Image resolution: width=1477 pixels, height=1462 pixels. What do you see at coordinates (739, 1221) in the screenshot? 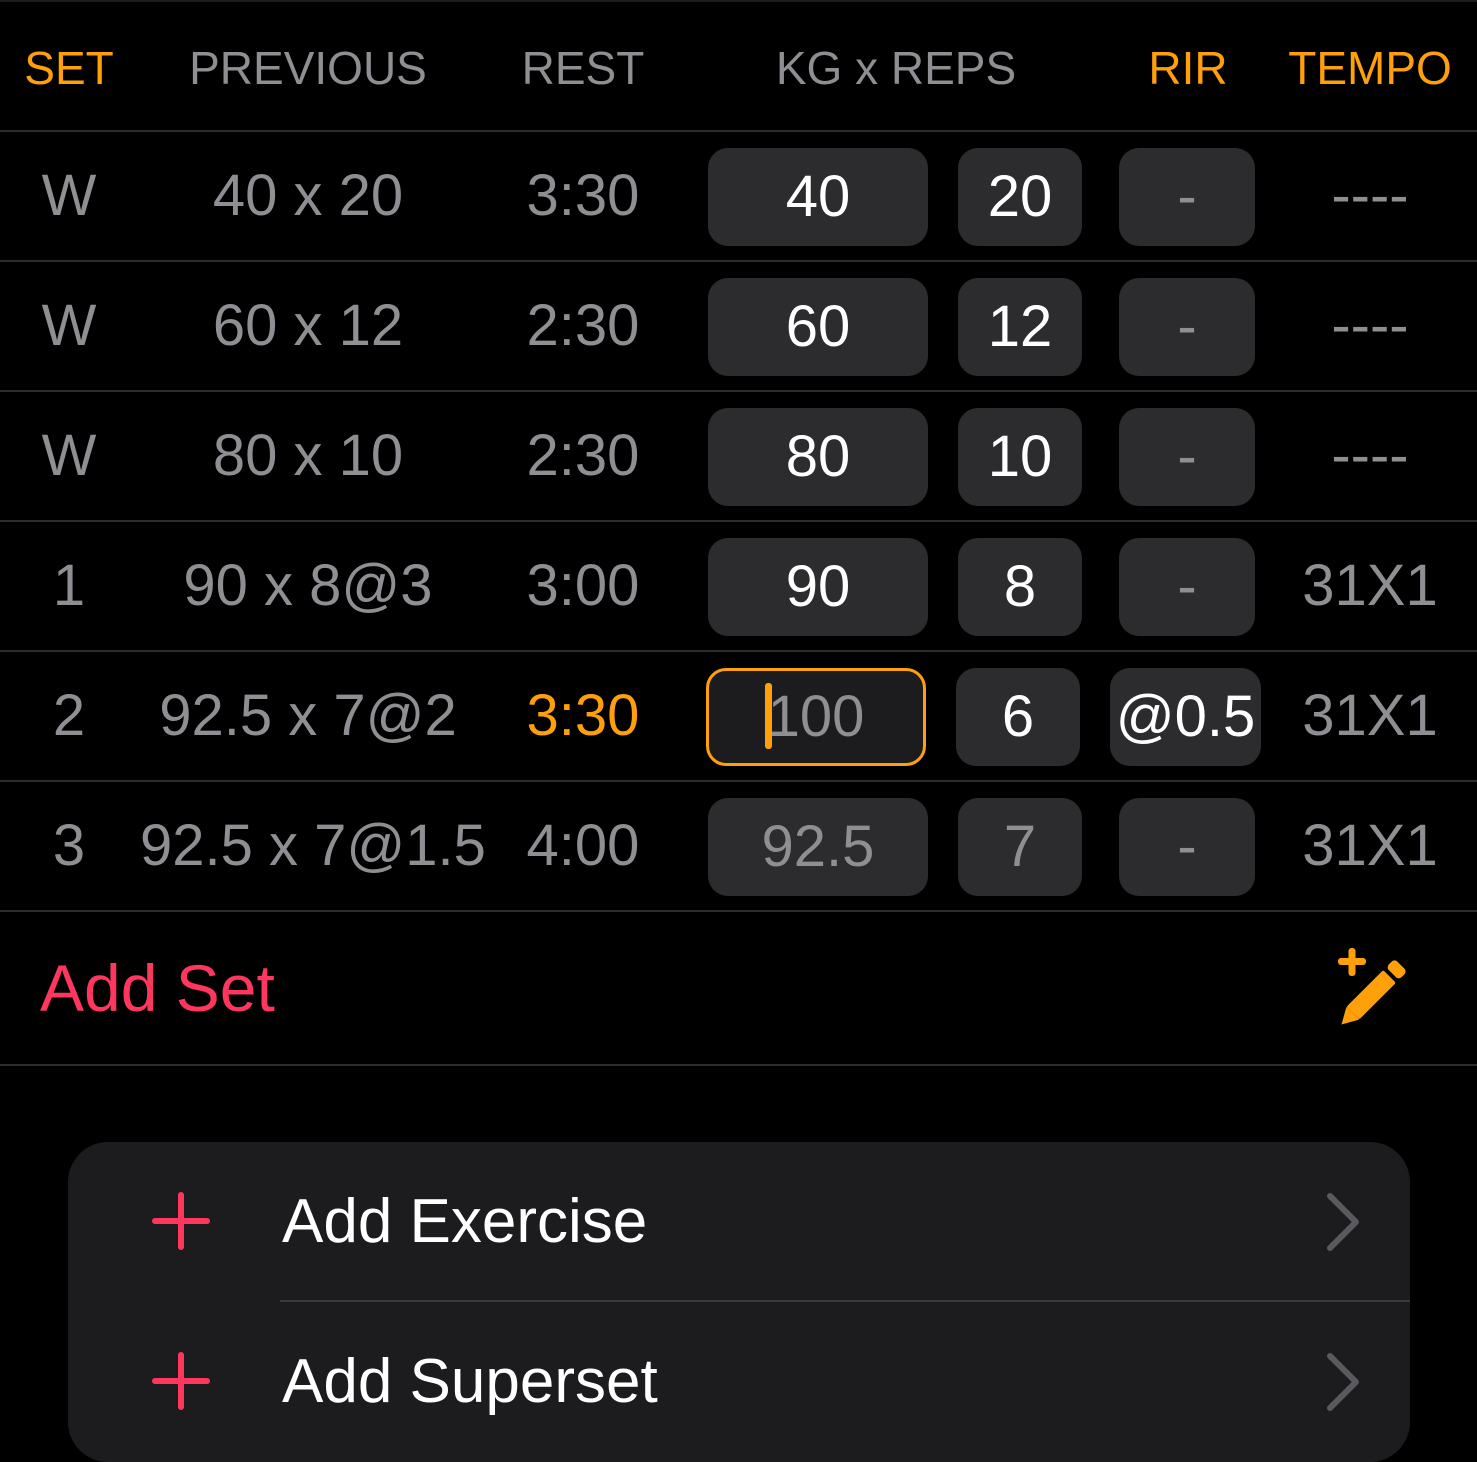
I see `add-exercise-row: Add Exercise` at bounding box center [739, 1221].